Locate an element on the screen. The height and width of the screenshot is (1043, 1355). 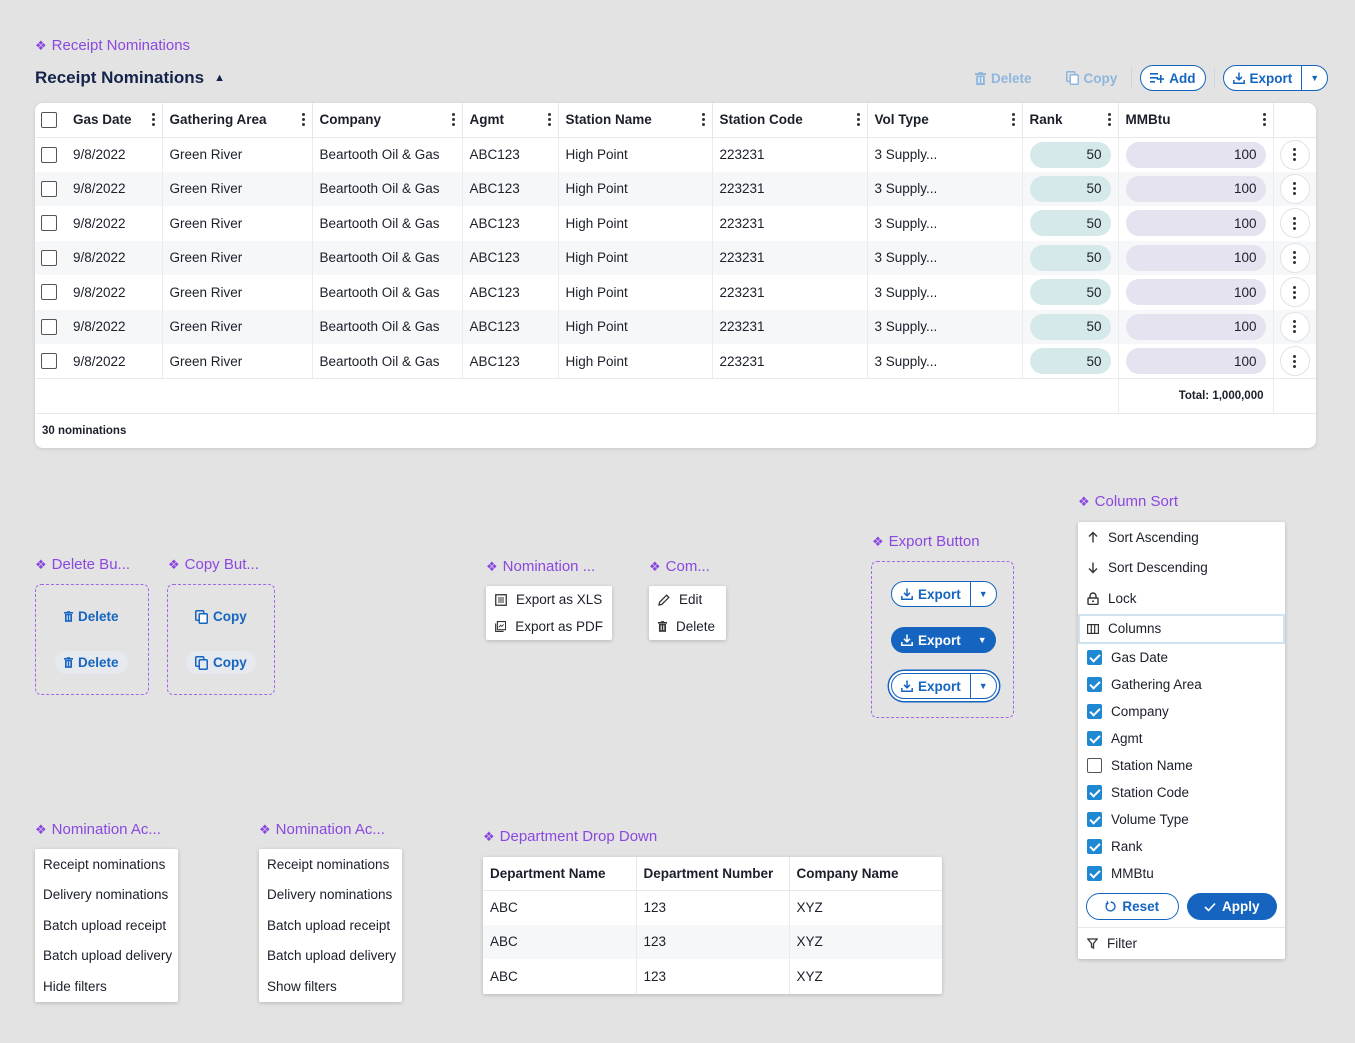
menu-item-edit: Edit is located at coordinates (687, 599).